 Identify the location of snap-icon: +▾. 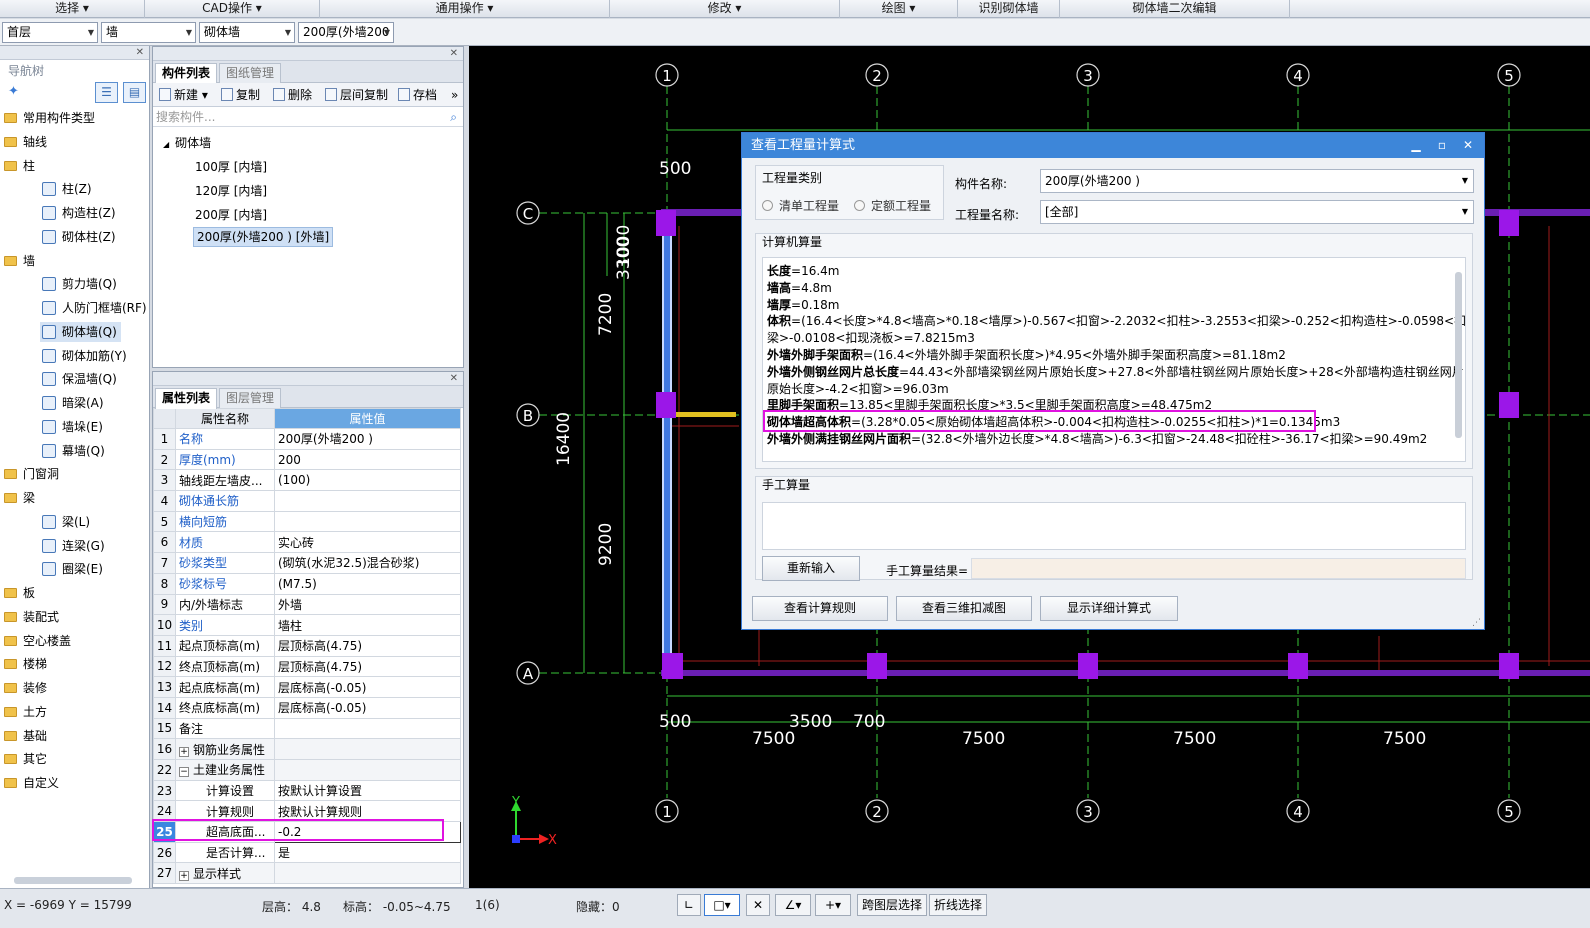
(833, 905).